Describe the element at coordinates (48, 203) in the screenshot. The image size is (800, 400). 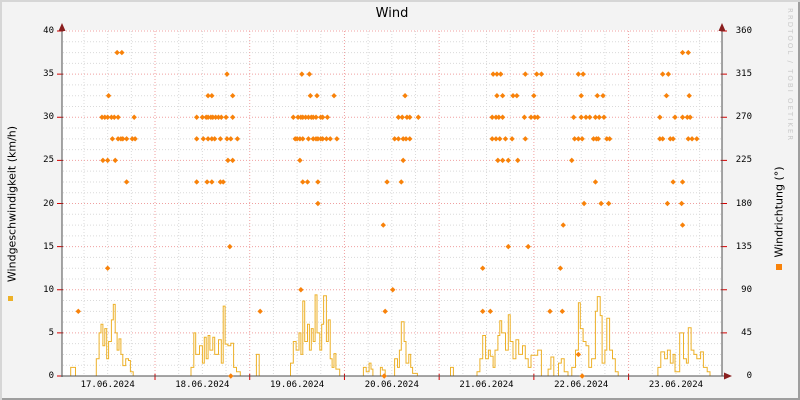
I see `left-tick-label: 20` at that location.